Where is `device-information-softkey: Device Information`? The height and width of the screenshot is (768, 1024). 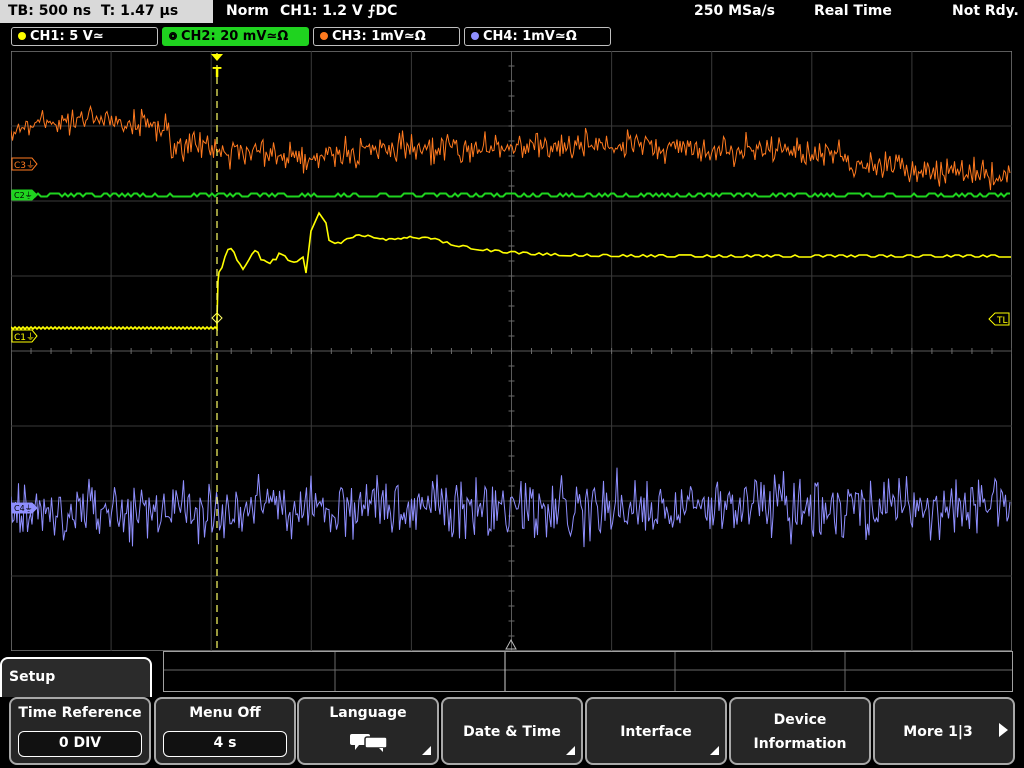 device-information-softkey: Device Information is located at coordinates (800, 731).